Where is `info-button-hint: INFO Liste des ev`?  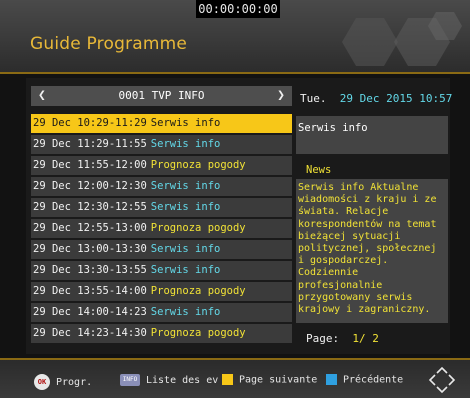
info-button-hint: INFO Liste des ev is located at coordinates (169, 380).